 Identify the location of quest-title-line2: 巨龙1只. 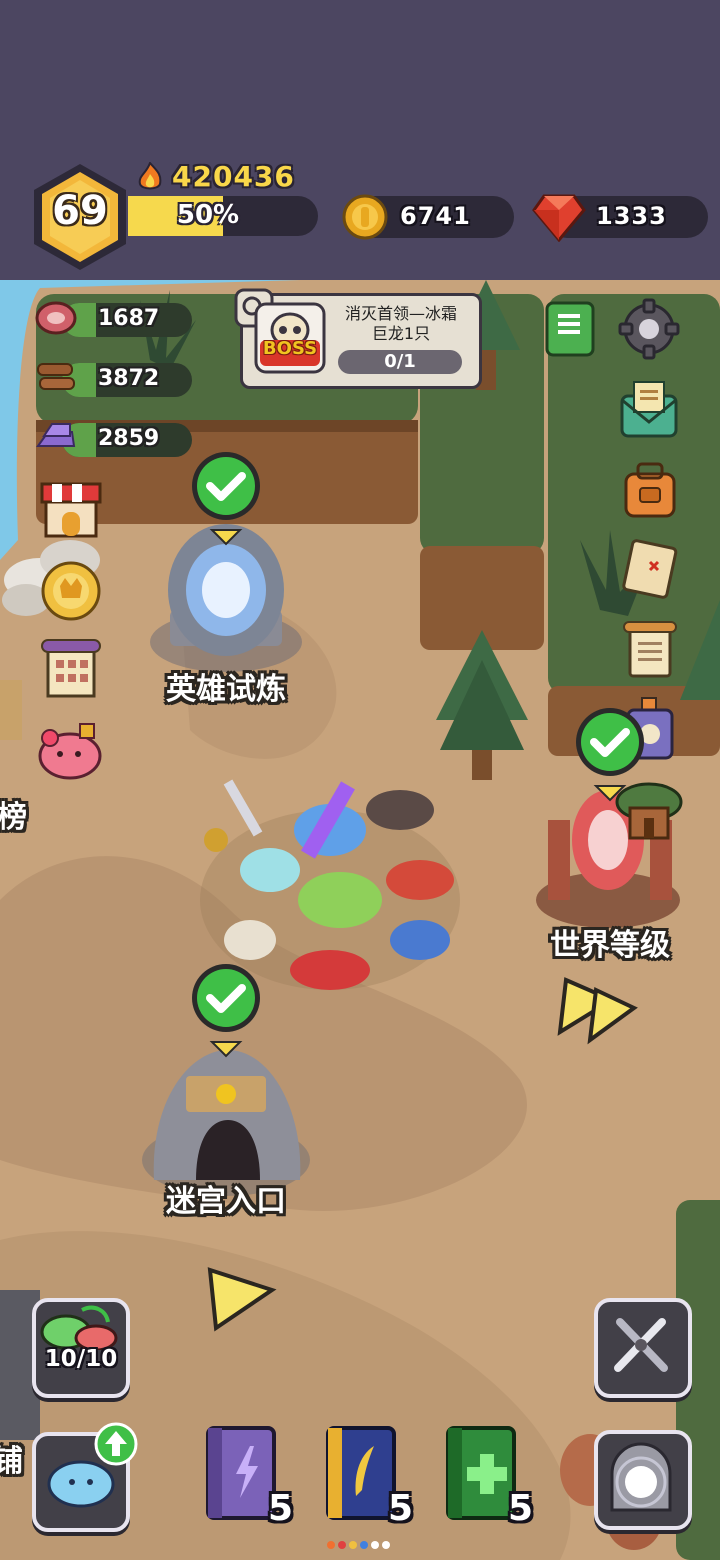
(401, 333).